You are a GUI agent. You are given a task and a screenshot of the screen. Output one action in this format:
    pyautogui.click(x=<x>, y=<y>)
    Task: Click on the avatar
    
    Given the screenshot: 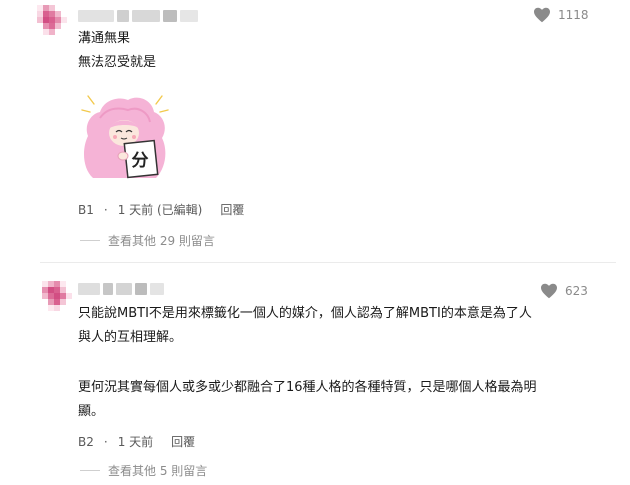 What is the action you would take?
    pyautogui.click(x=57, y=296)
    